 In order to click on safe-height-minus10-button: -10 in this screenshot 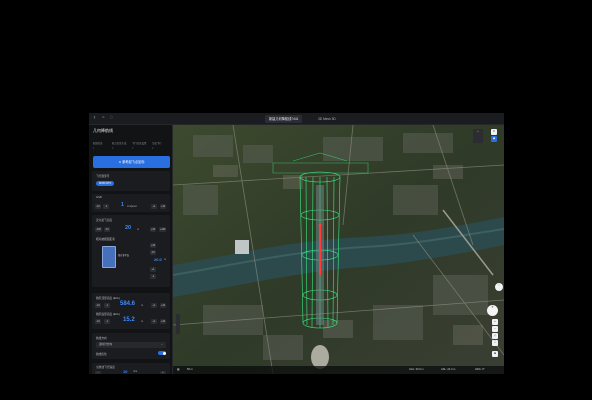, I will do `click(107, 229)`.